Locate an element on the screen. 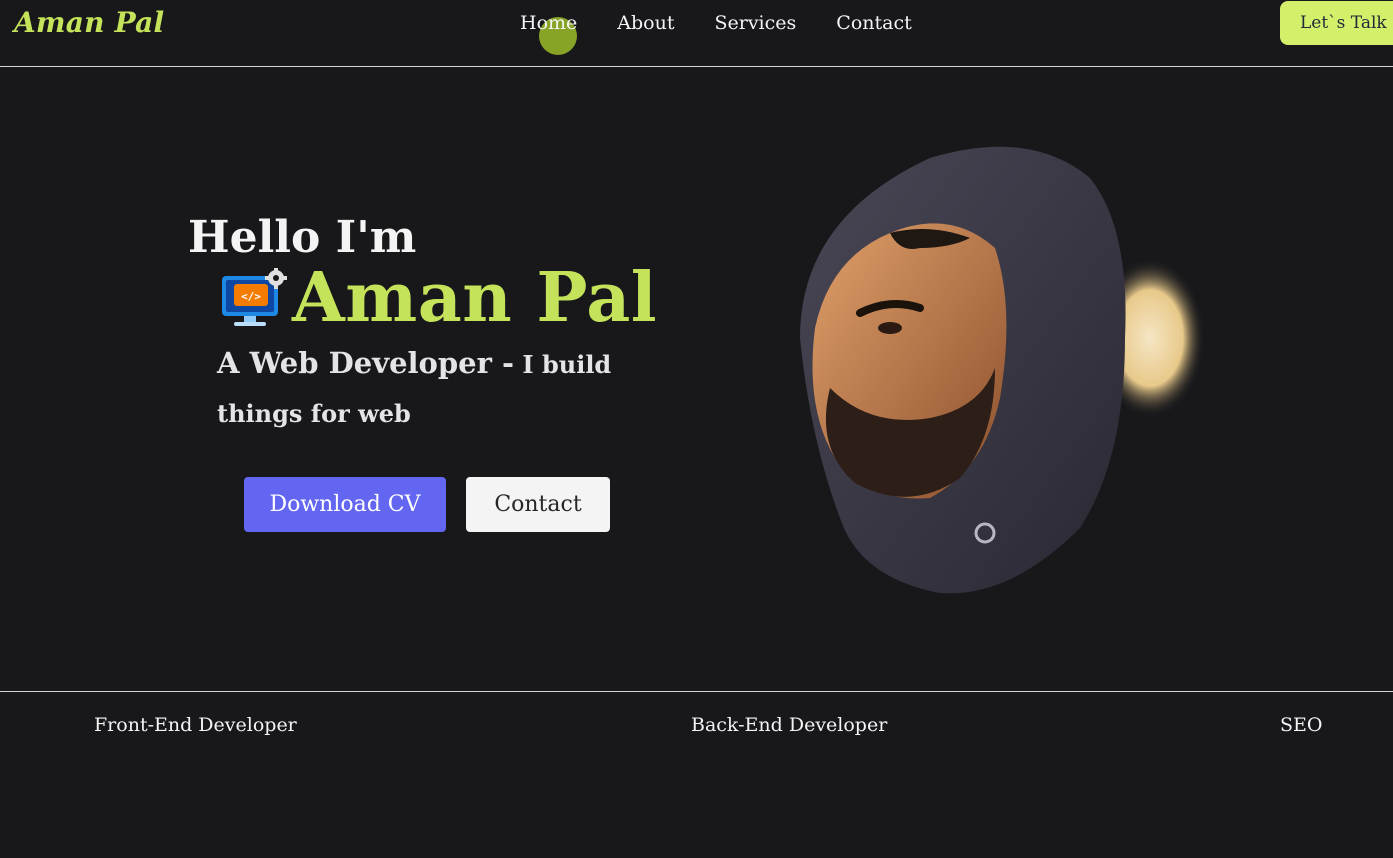 This screenshot has height=858, width=1393. lets-talk-button: Let`s Talk is located at coordinates (1336, 23).